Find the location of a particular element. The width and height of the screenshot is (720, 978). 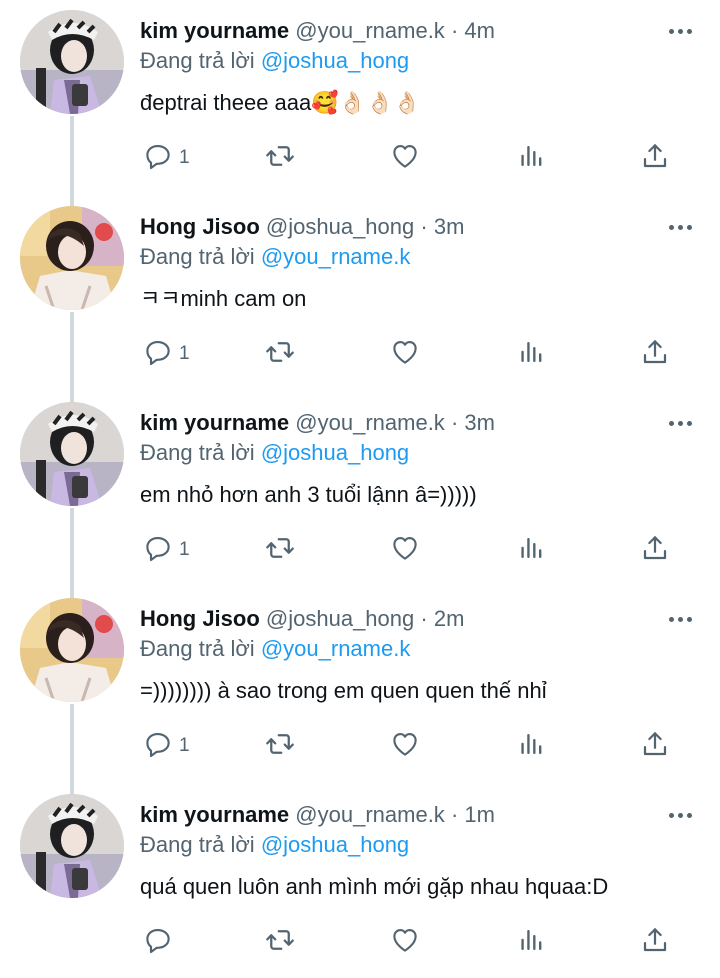

reply-button is located at coordinates (161, 942).